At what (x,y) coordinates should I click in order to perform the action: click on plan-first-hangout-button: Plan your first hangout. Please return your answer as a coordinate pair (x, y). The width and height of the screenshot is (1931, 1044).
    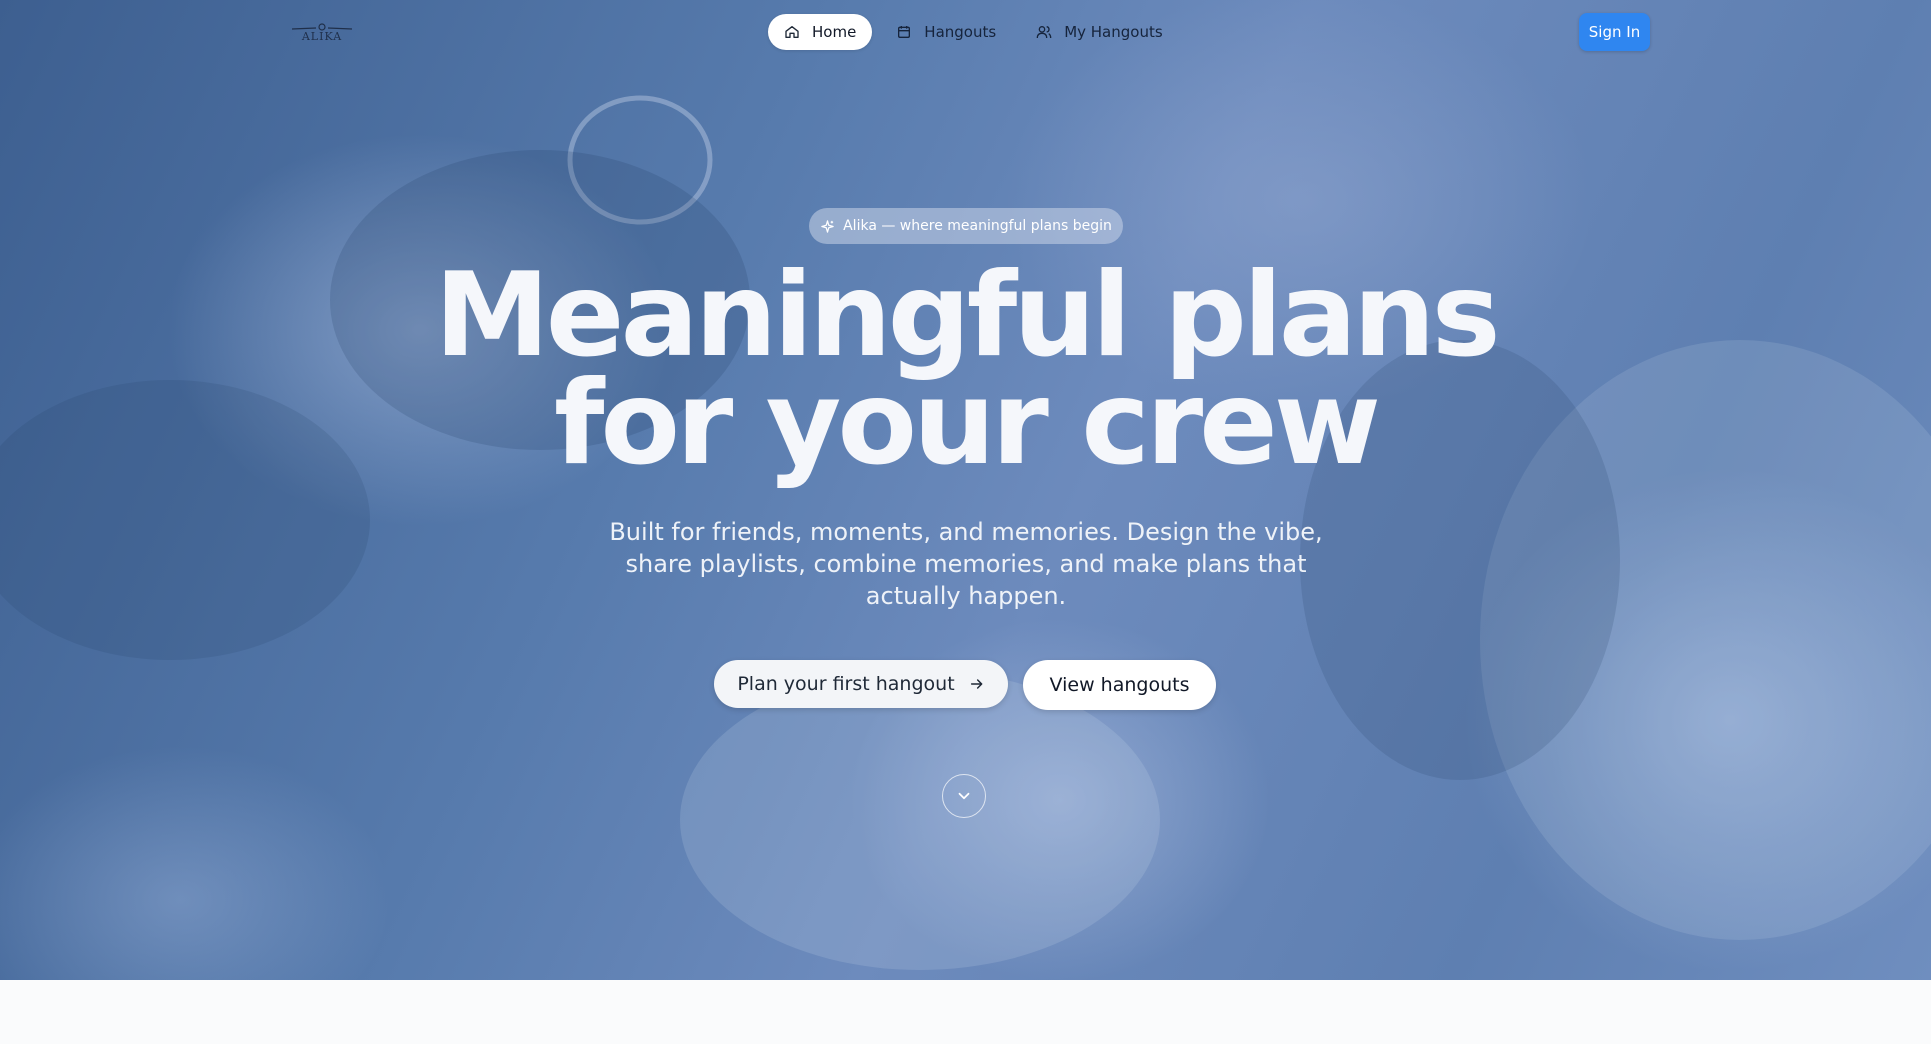
    Looking at the image, I should click on (861, 684).